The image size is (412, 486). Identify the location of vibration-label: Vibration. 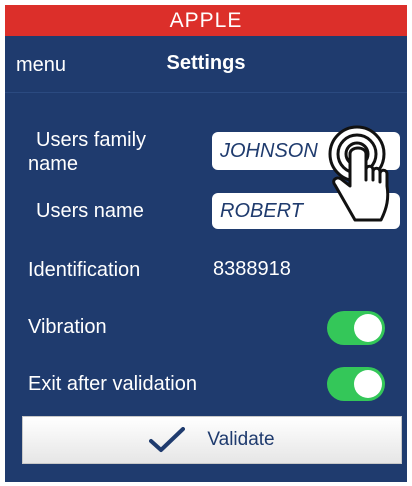
(67, 327).